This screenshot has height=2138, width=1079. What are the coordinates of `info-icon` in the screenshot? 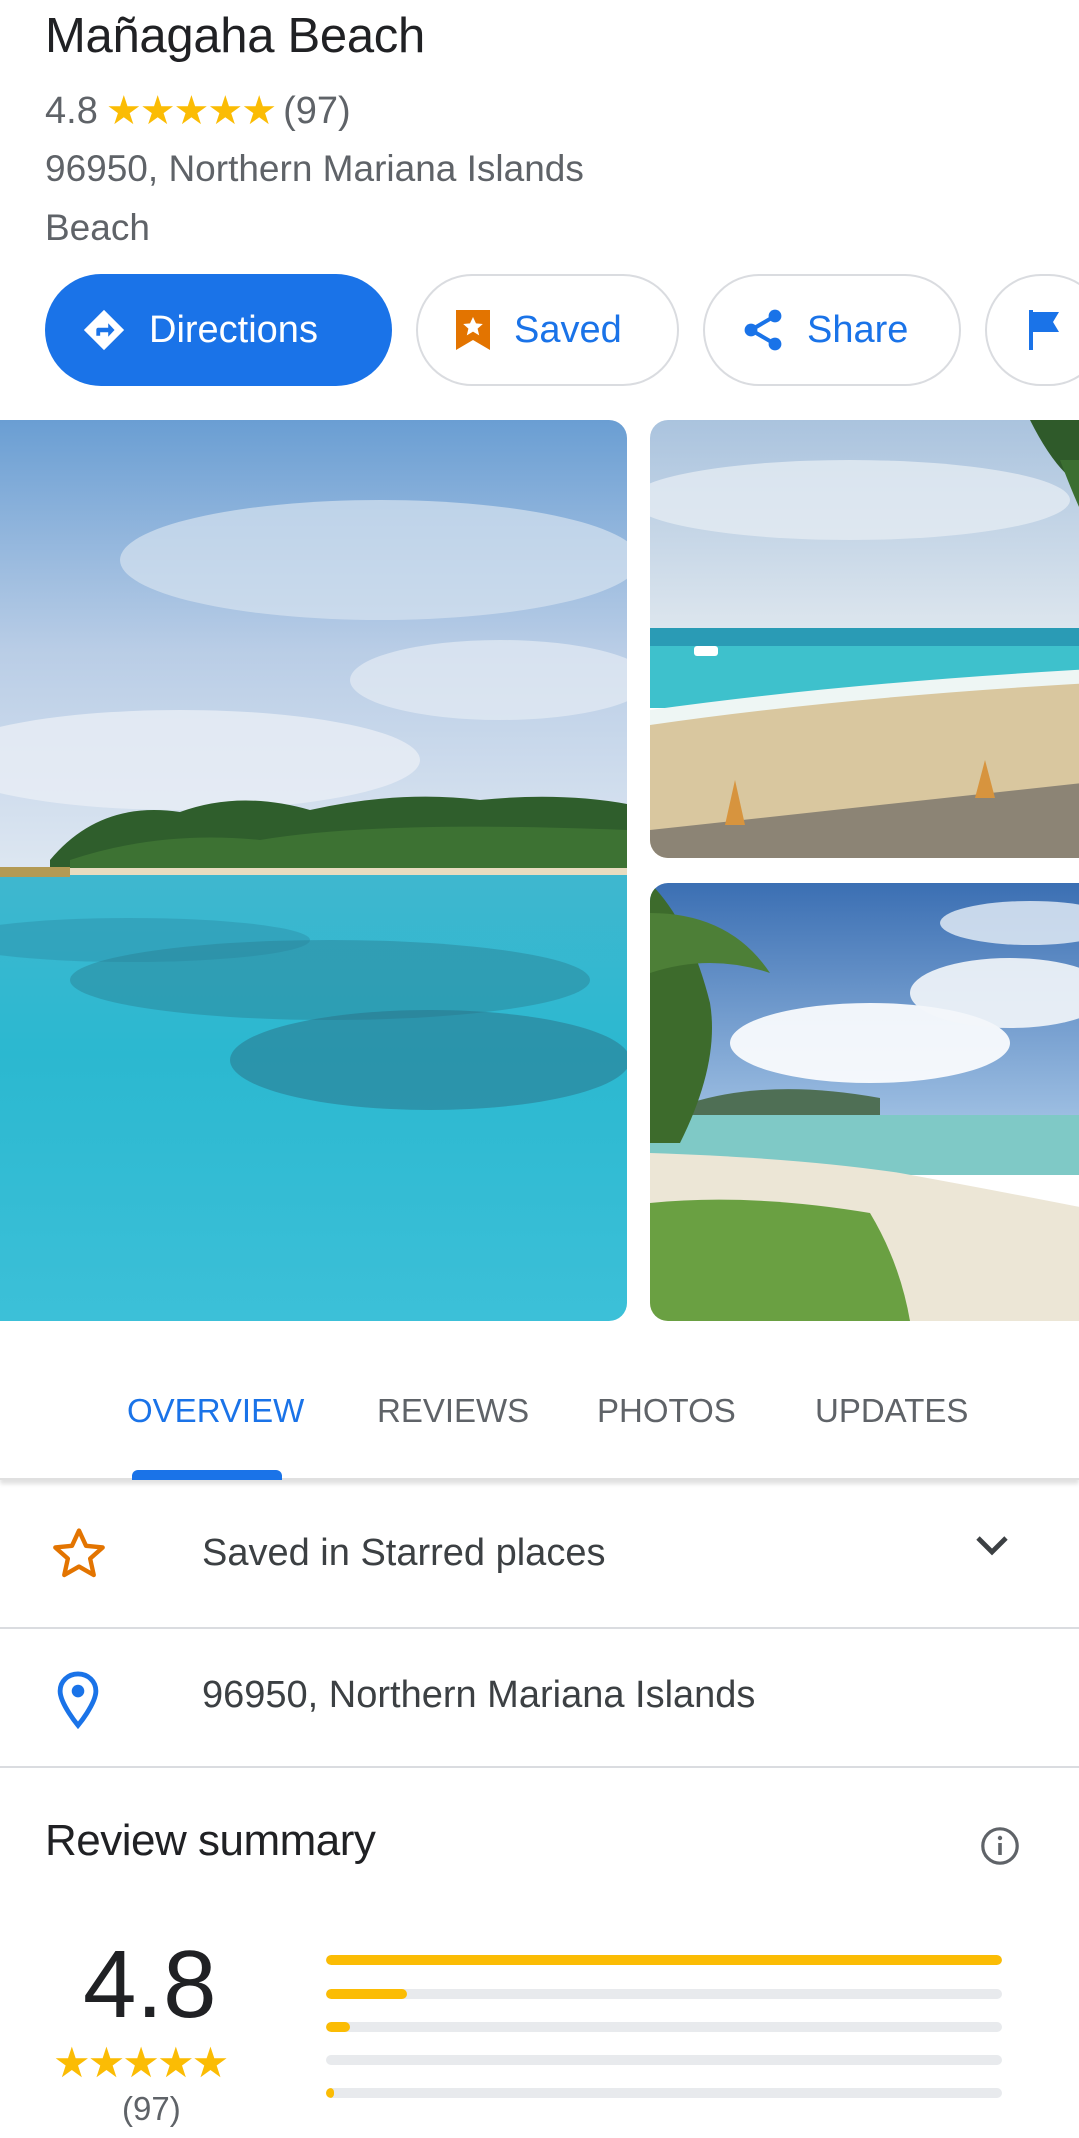 It's located at (1000, 1848).